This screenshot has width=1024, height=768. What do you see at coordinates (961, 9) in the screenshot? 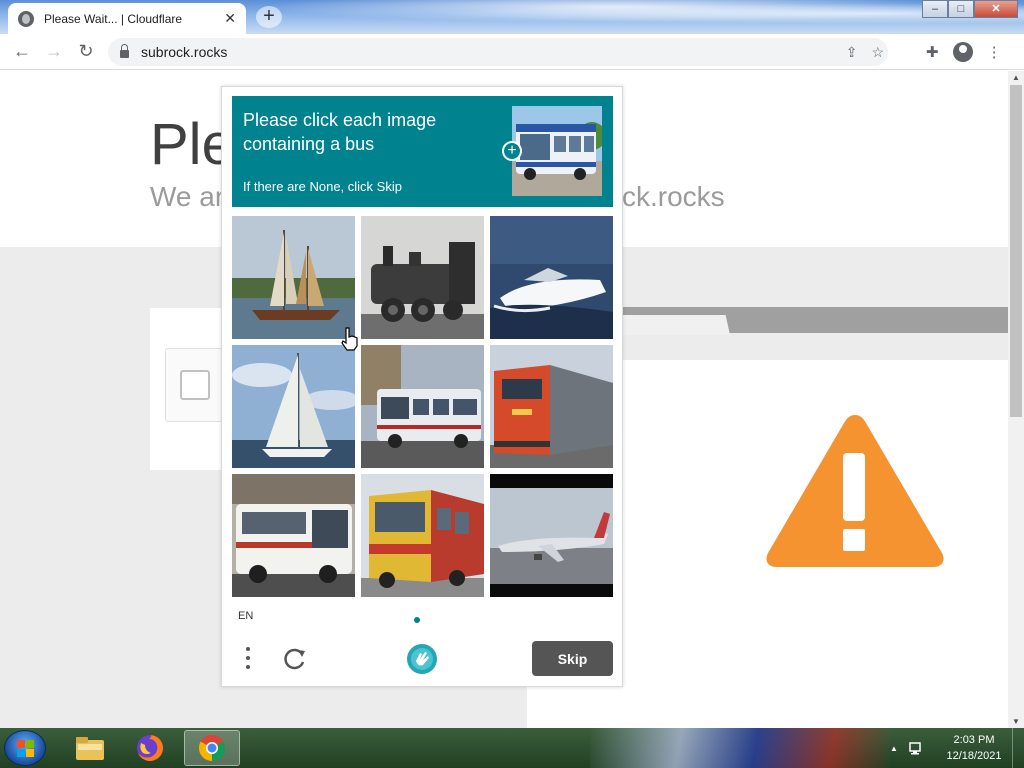
I see `maximize-button: □` at bounding box center [961, 9].